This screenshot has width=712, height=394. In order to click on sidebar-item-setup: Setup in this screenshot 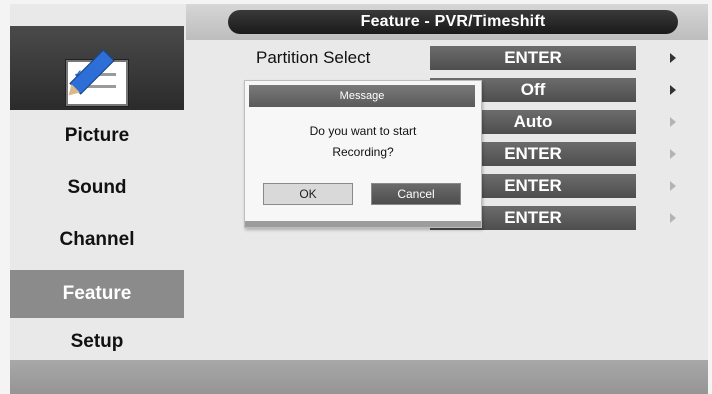, I will do `click(97, 342)`.